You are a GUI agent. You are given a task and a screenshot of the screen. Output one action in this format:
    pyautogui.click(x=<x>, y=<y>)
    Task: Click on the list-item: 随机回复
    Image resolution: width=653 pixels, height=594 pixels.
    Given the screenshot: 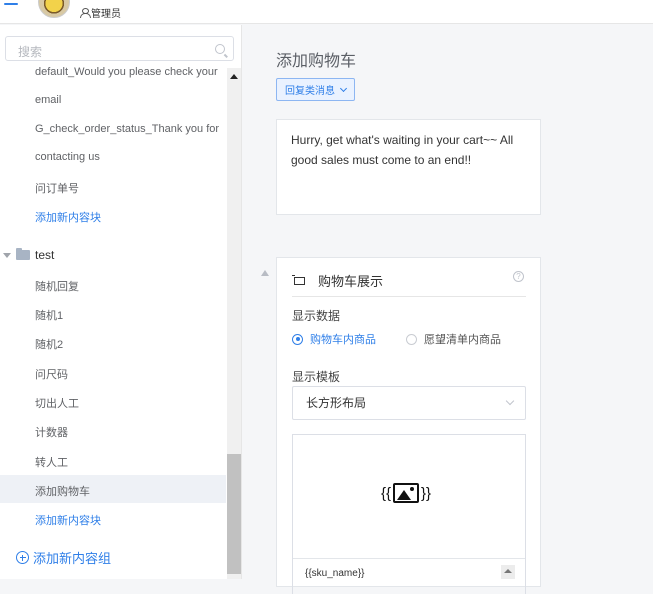 What is the action you would take?
    pyautogui.click(x=57, y=286)
    